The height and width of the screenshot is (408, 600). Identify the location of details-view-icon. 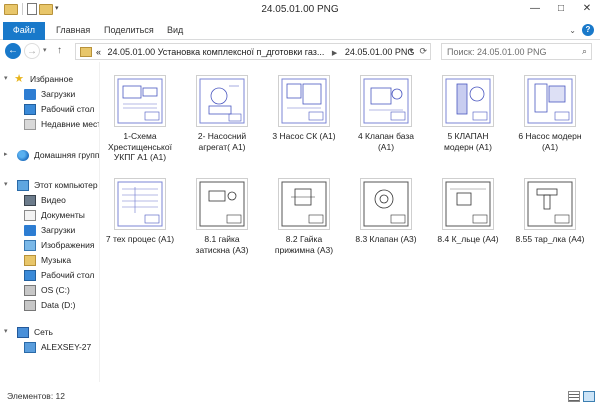
(574, 396).